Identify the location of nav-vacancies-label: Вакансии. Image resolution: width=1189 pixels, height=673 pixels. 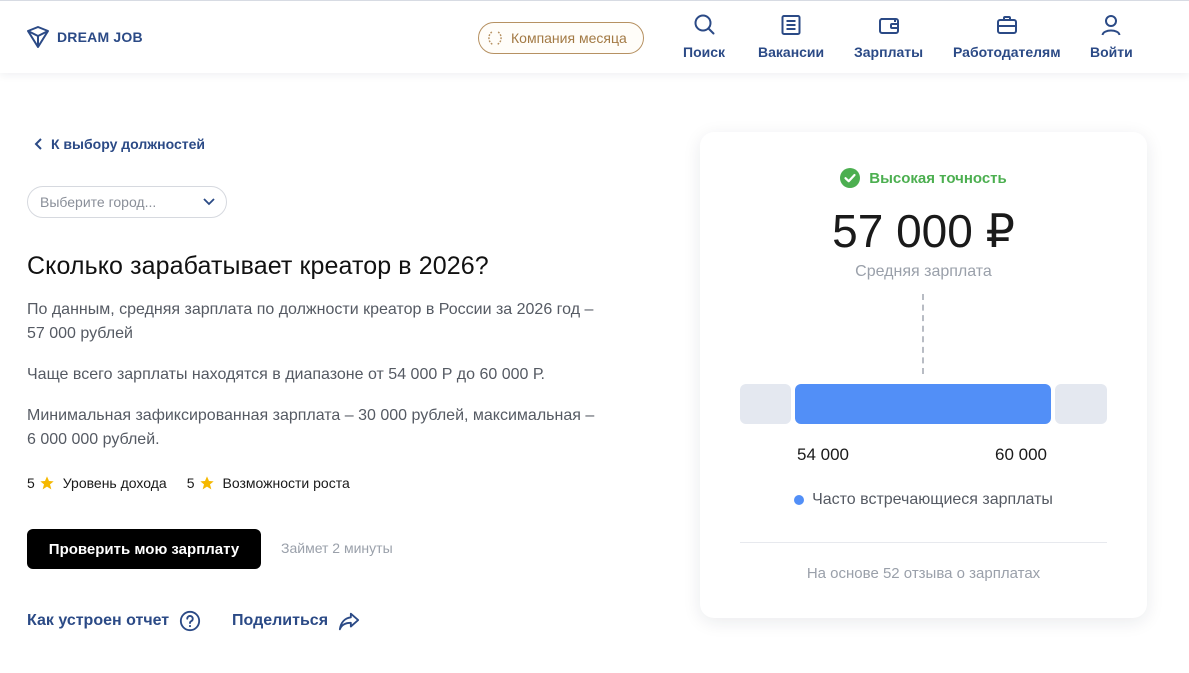
(791, 52).